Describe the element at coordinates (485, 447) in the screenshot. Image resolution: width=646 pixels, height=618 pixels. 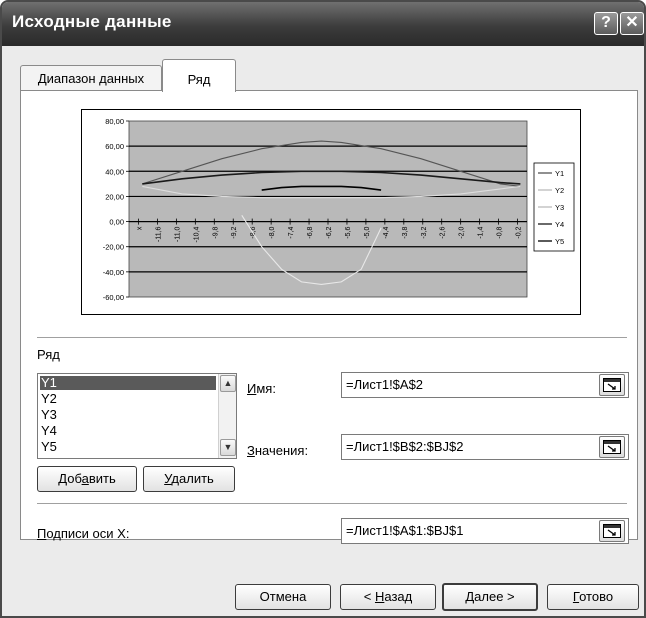
I see `values-field: =Лист1!$B$2:$BJ$2` at that location.